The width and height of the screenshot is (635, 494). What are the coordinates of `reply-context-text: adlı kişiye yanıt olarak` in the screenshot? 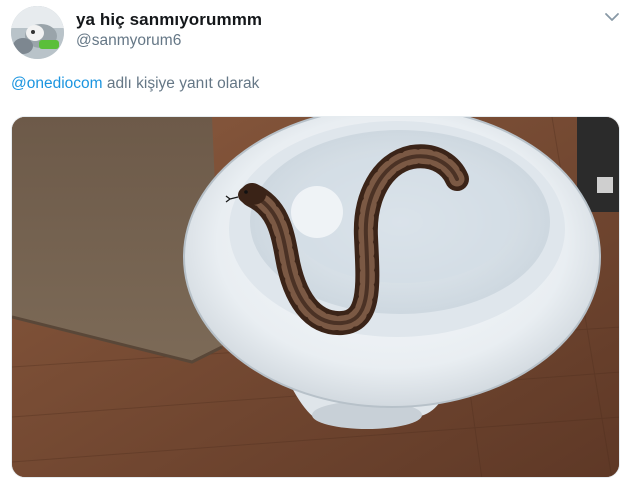 It's located at (181, 83).